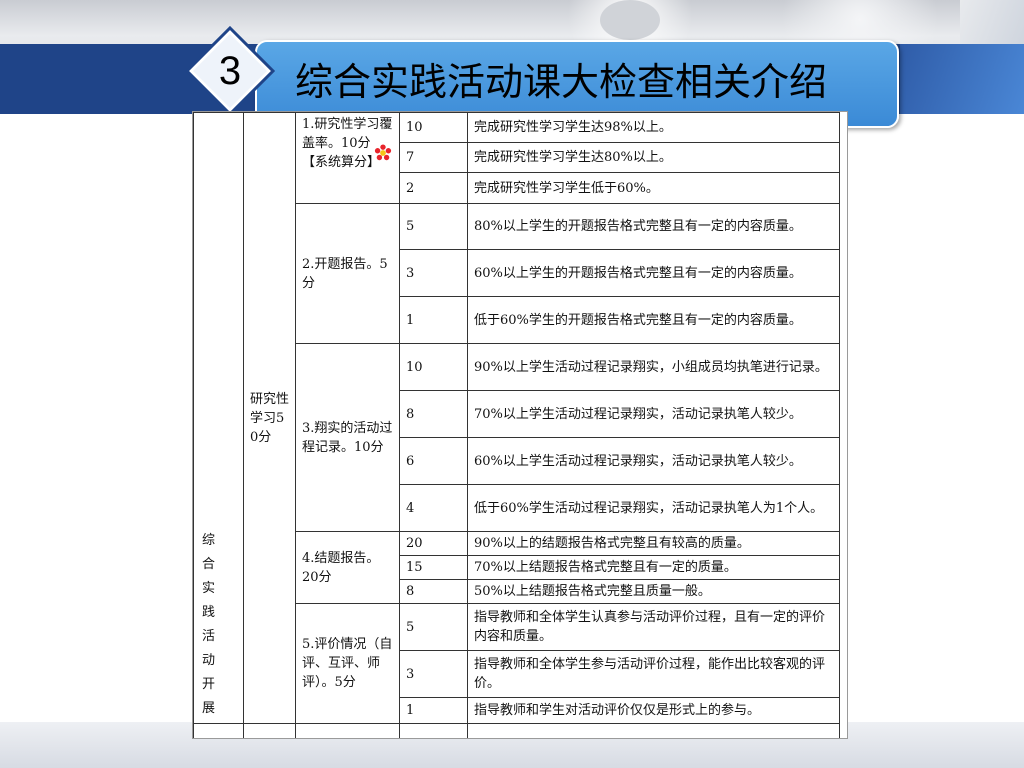 The width and height of the screenshot is (1024, 768). Describe the element at coordinates (209, 636) in the screenshot. I see `category-char: 活` at that location.